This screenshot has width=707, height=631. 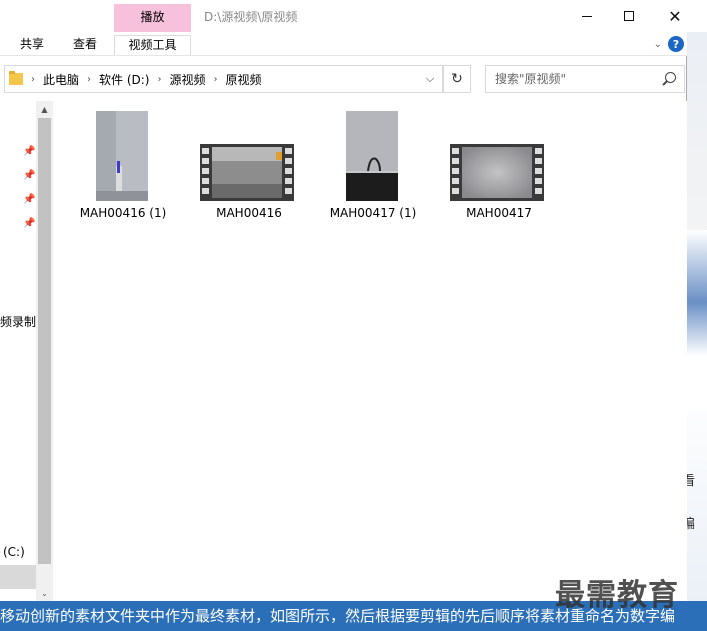 I want to click on close-button: ✕, so click(x=675, y=16).